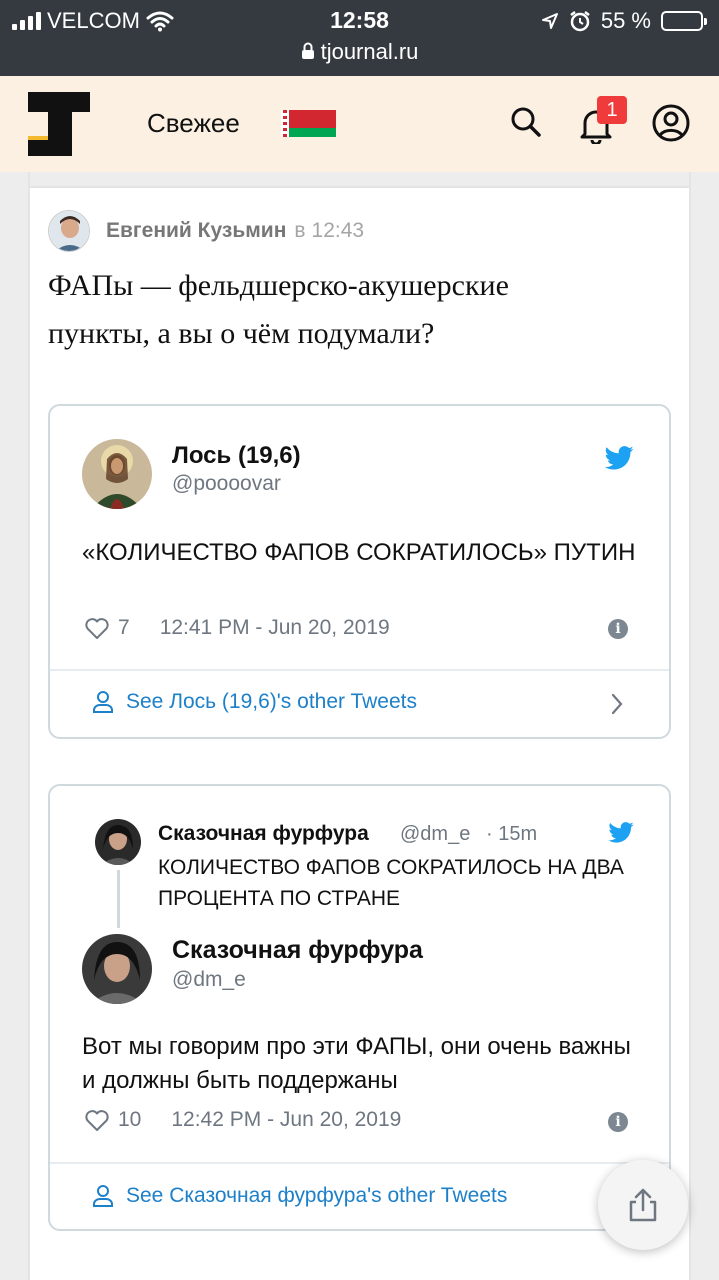  I want to click on tweet-author-name: Лось (19,6), so click(236, 456).